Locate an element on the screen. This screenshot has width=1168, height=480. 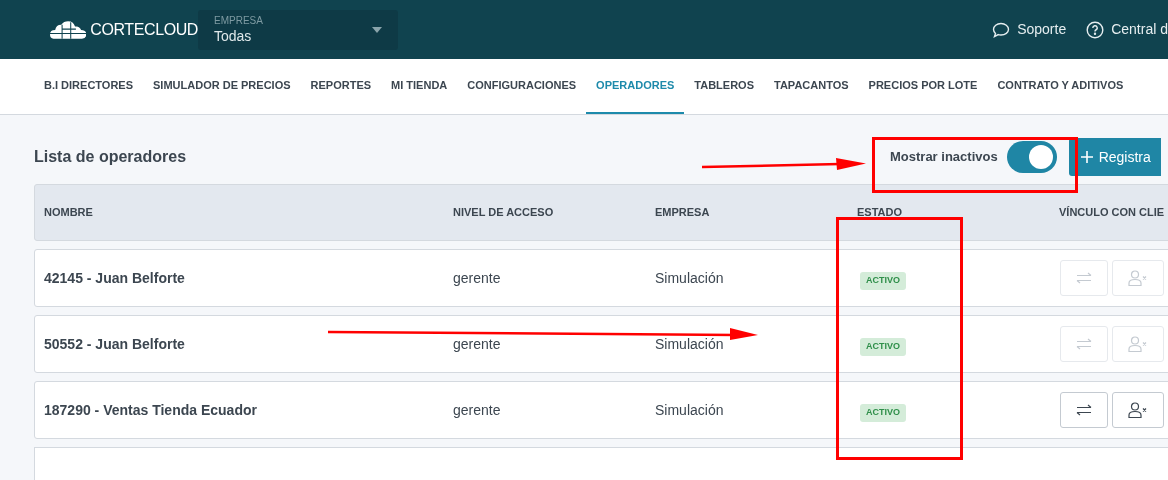
link-client-button is located at coordinates (1084, 410).